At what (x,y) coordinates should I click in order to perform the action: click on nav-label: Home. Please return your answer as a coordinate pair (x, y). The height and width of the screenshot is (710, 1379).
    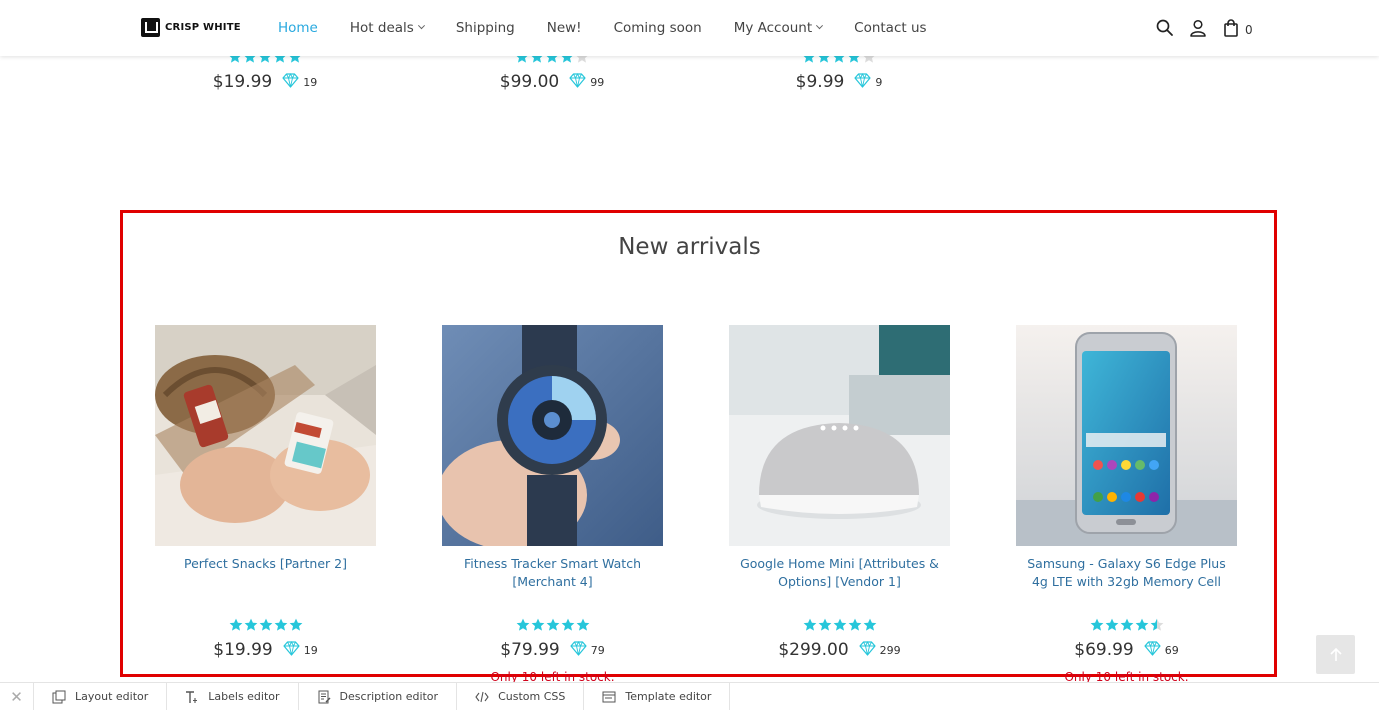
    Looking at the image, I should click on (298, 28).